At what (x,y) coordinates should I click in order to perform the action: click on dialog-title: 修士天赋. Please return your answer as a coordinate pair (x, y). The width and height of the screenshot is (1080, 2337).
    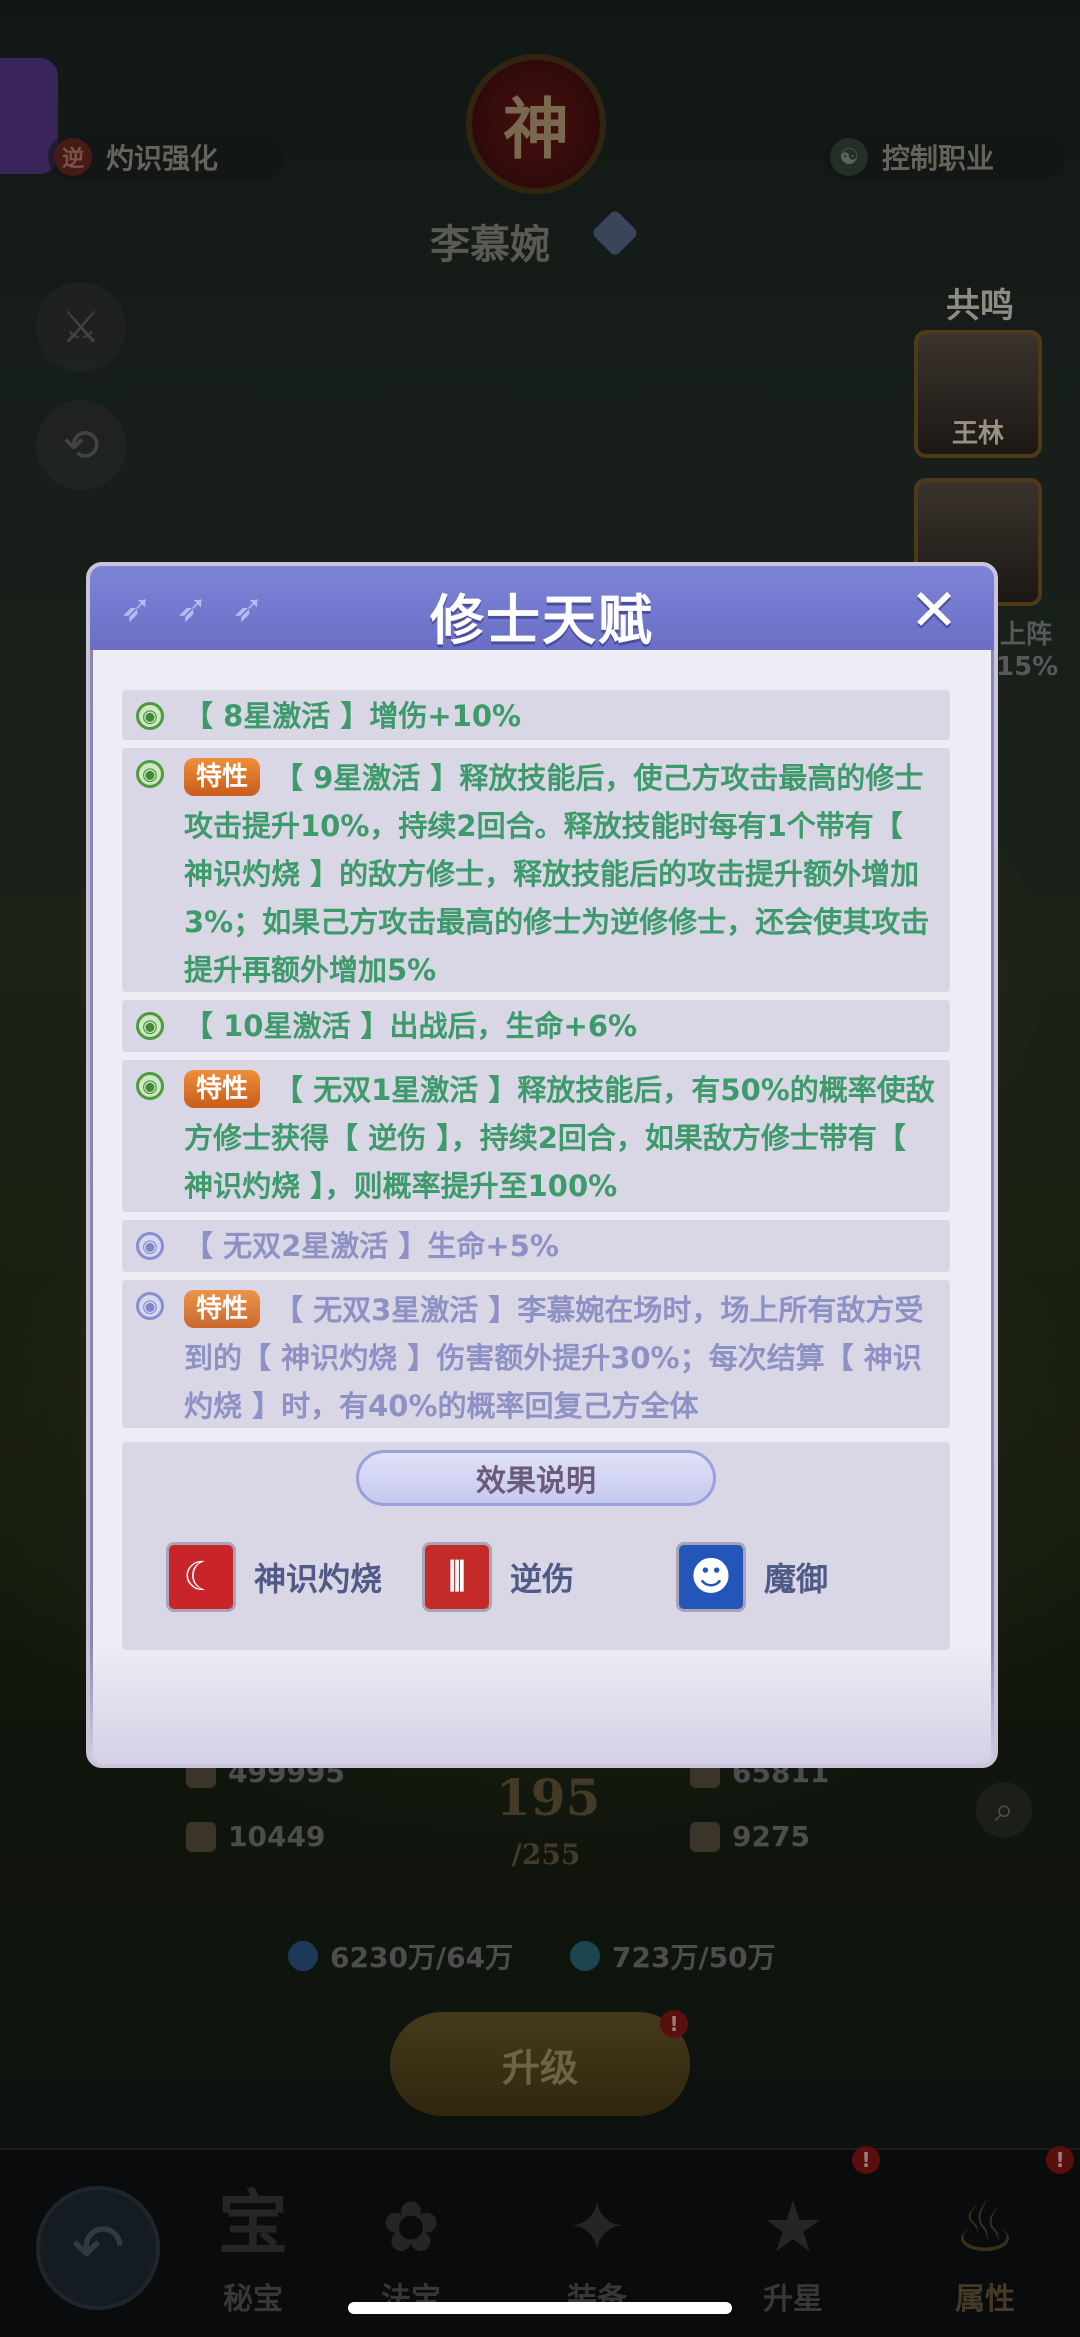
    Looking at the image, I should click on (542, 620).